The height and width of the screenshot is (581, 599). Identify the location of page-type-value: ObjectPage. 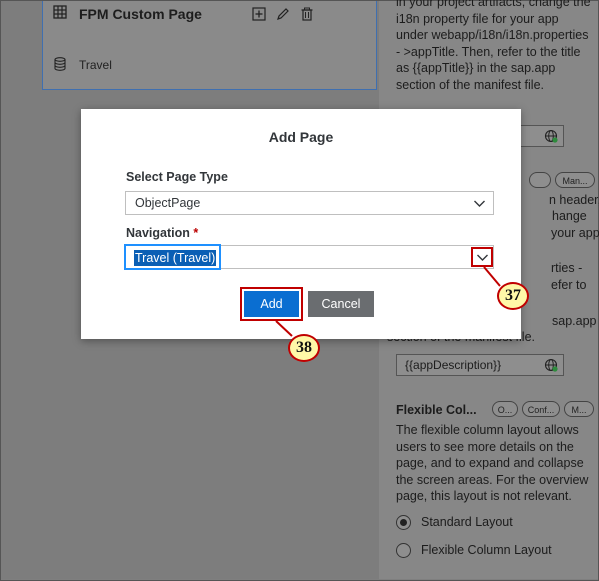
(168, 203).